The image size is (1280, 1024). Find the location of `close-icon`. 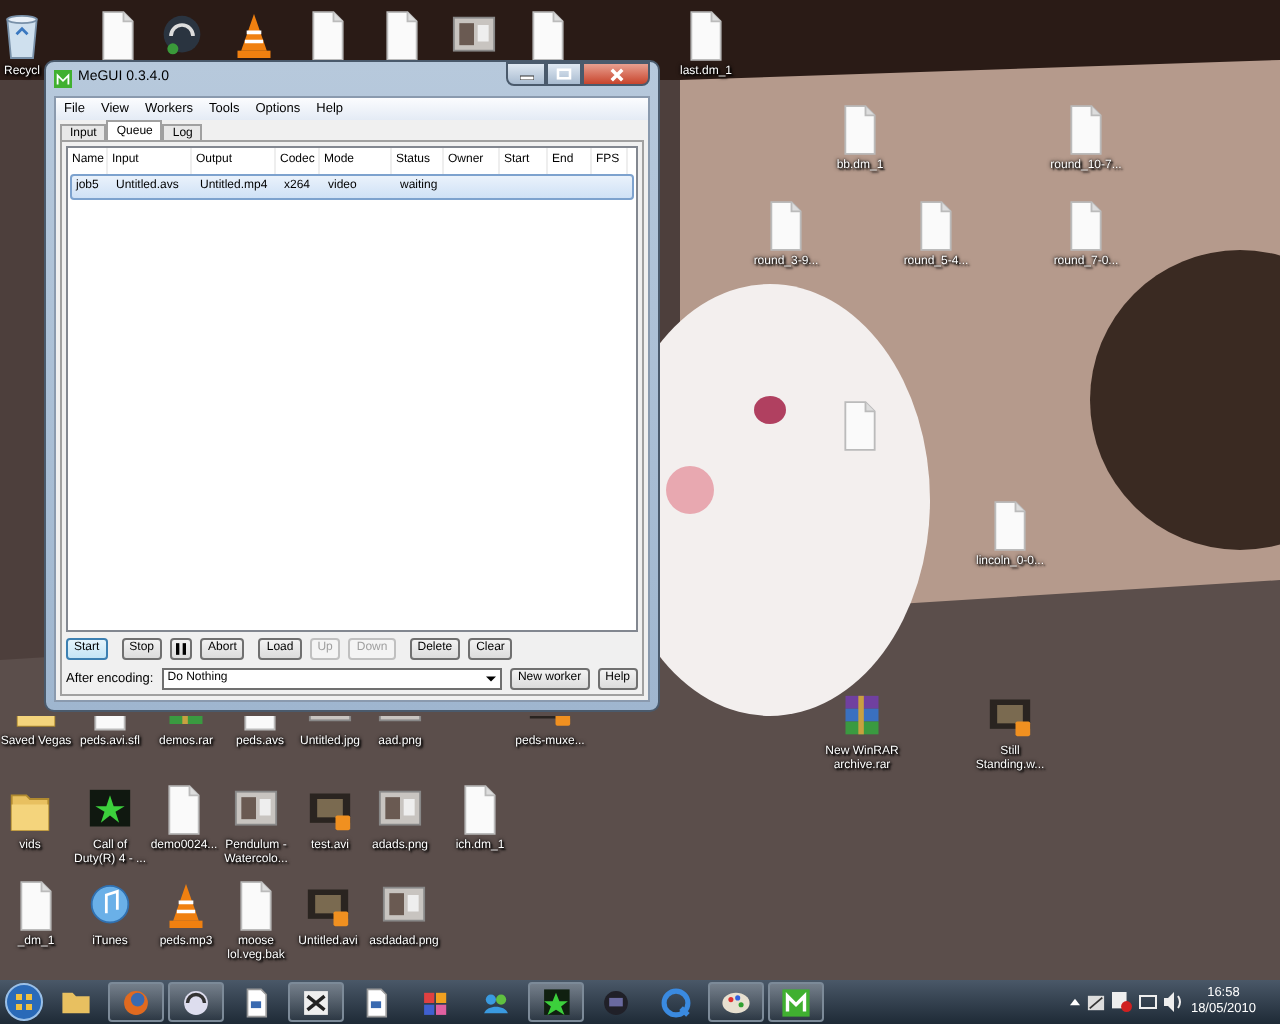

close-icon is located at coordinates (616, 74).